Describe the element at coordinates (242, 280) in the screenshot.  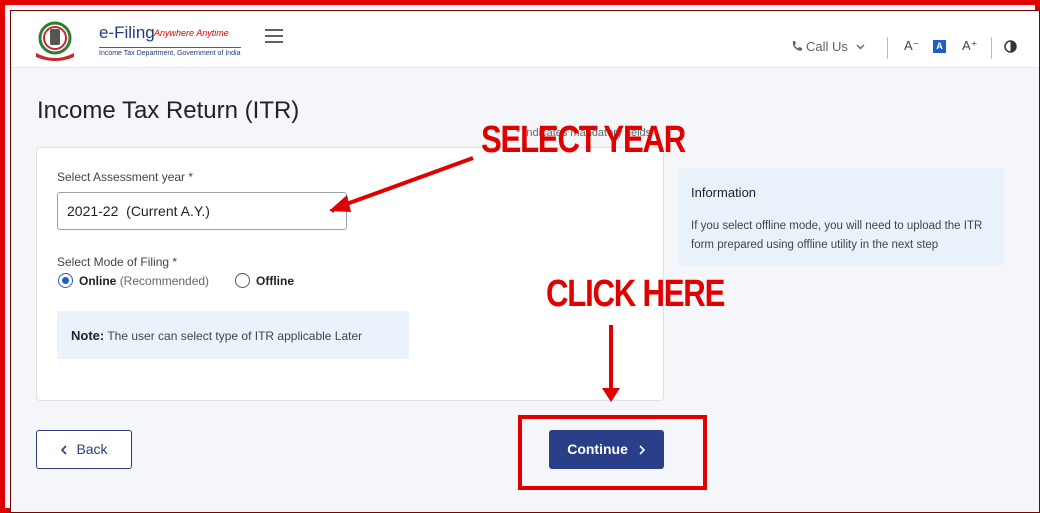
I see `offline-mode-radio` at that location.